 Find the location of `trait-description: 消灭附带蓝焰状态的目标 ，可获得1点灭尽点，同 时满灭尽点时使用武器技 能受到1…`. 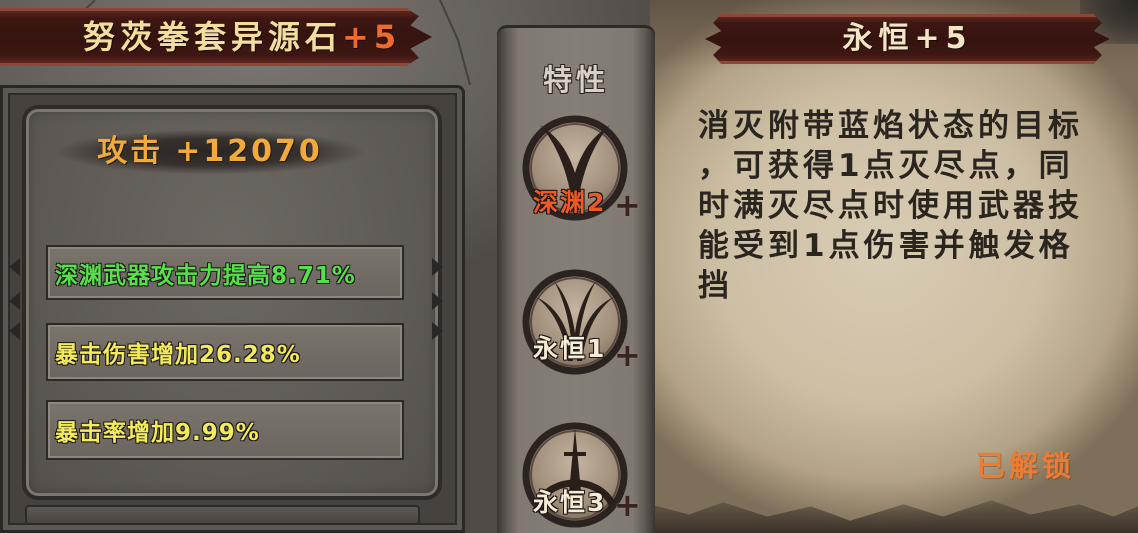

trait-description: 消灭附带蓝焰状态的目标 ，可获得1点灭尽点，同 时满灭尽点时使用武器技 能受到1… is located at coordinates (908, 206).